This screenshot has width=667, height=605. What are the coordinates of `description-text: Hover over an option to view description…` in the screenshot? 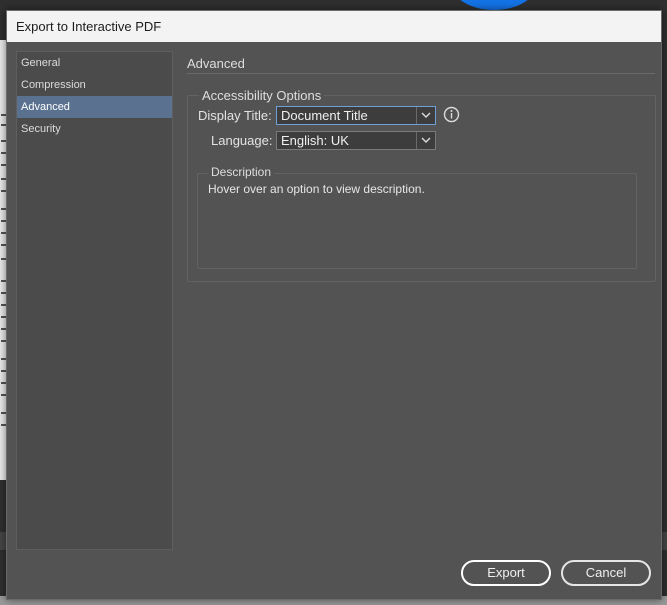 It's located at (316, 189).